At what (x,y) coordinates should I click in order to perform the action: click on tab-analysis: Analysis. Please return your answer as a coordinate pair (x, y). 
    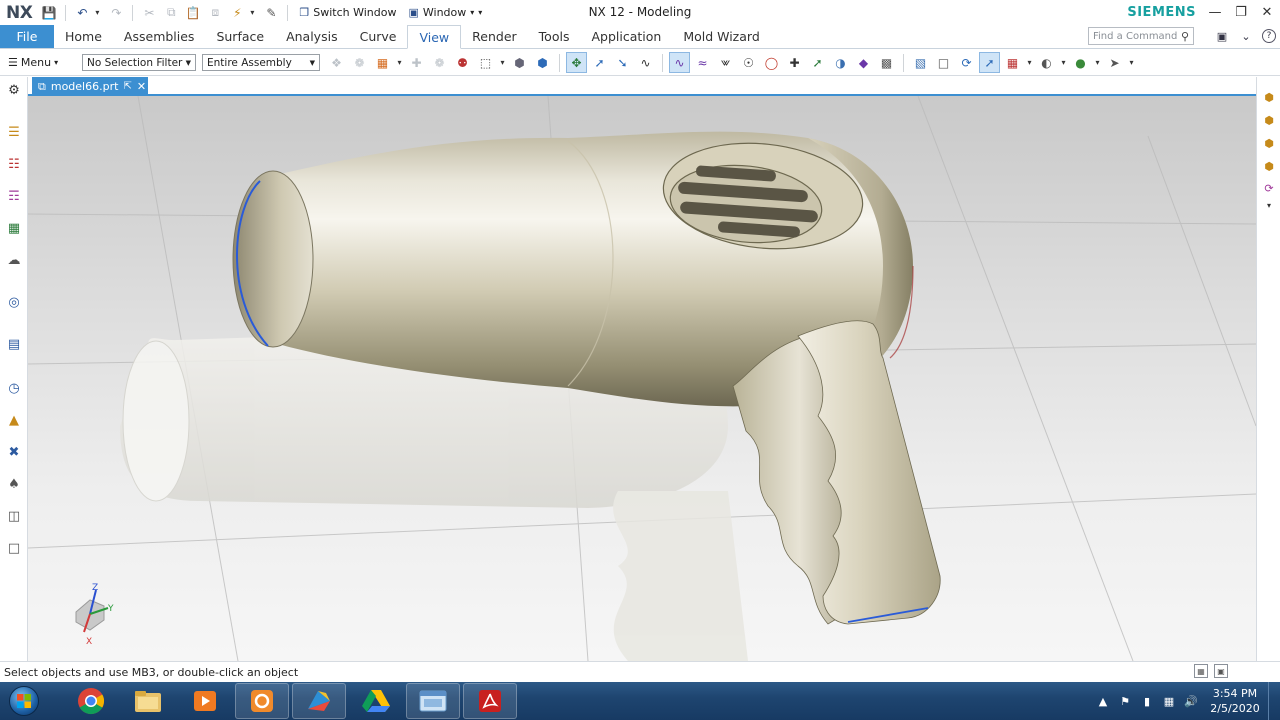
    Looking at the image, I should click on (312, 36).